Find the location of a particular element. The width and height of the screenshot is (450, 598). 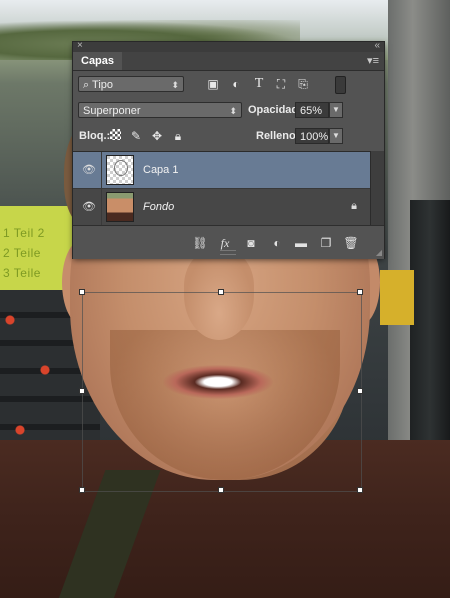

fill-input: 100% is located at coordinates (312, 136).